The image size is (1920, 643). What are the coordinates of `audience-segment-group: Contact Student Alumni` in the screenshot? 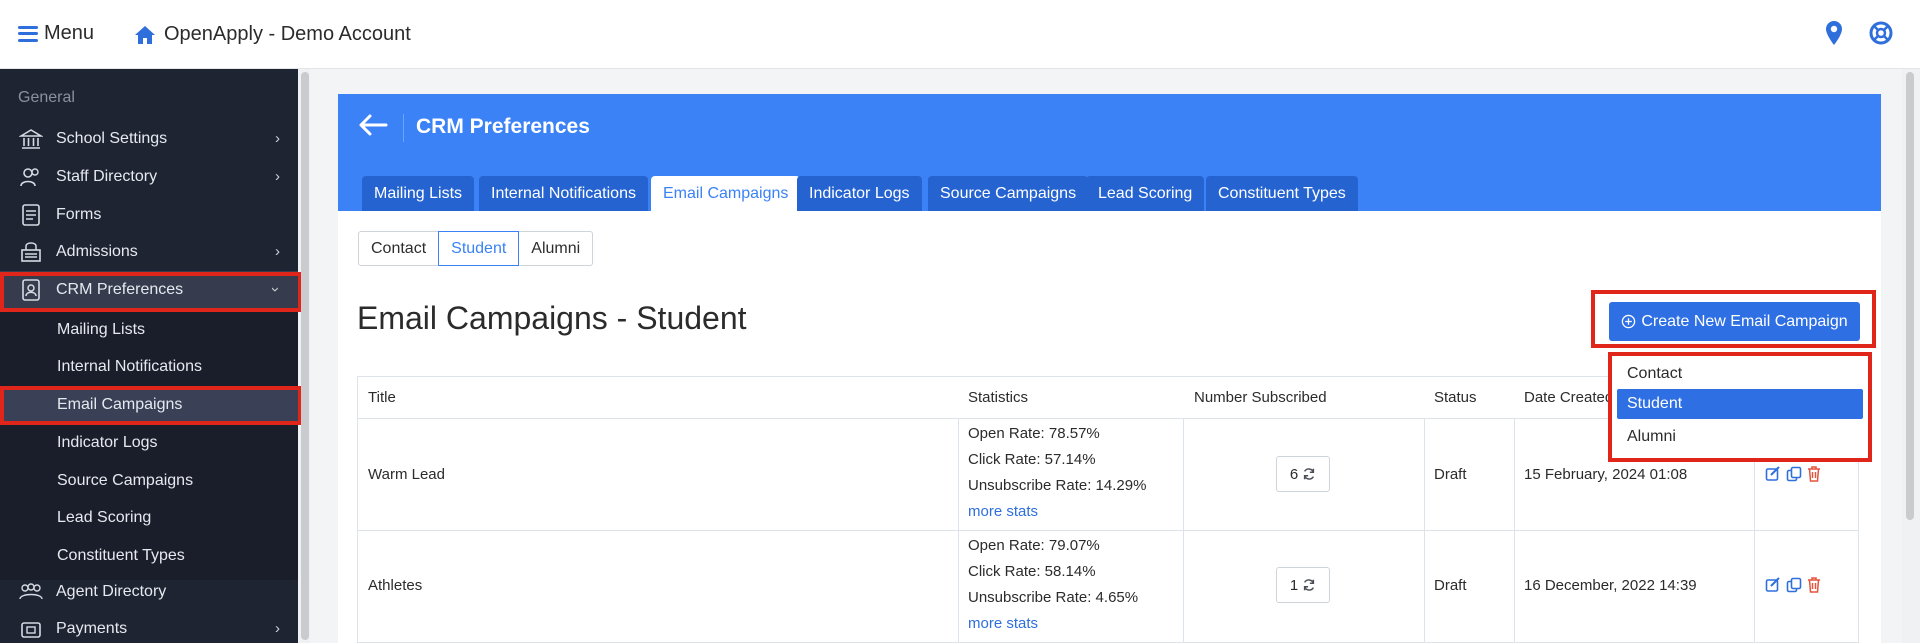 It's located at (476, 248).